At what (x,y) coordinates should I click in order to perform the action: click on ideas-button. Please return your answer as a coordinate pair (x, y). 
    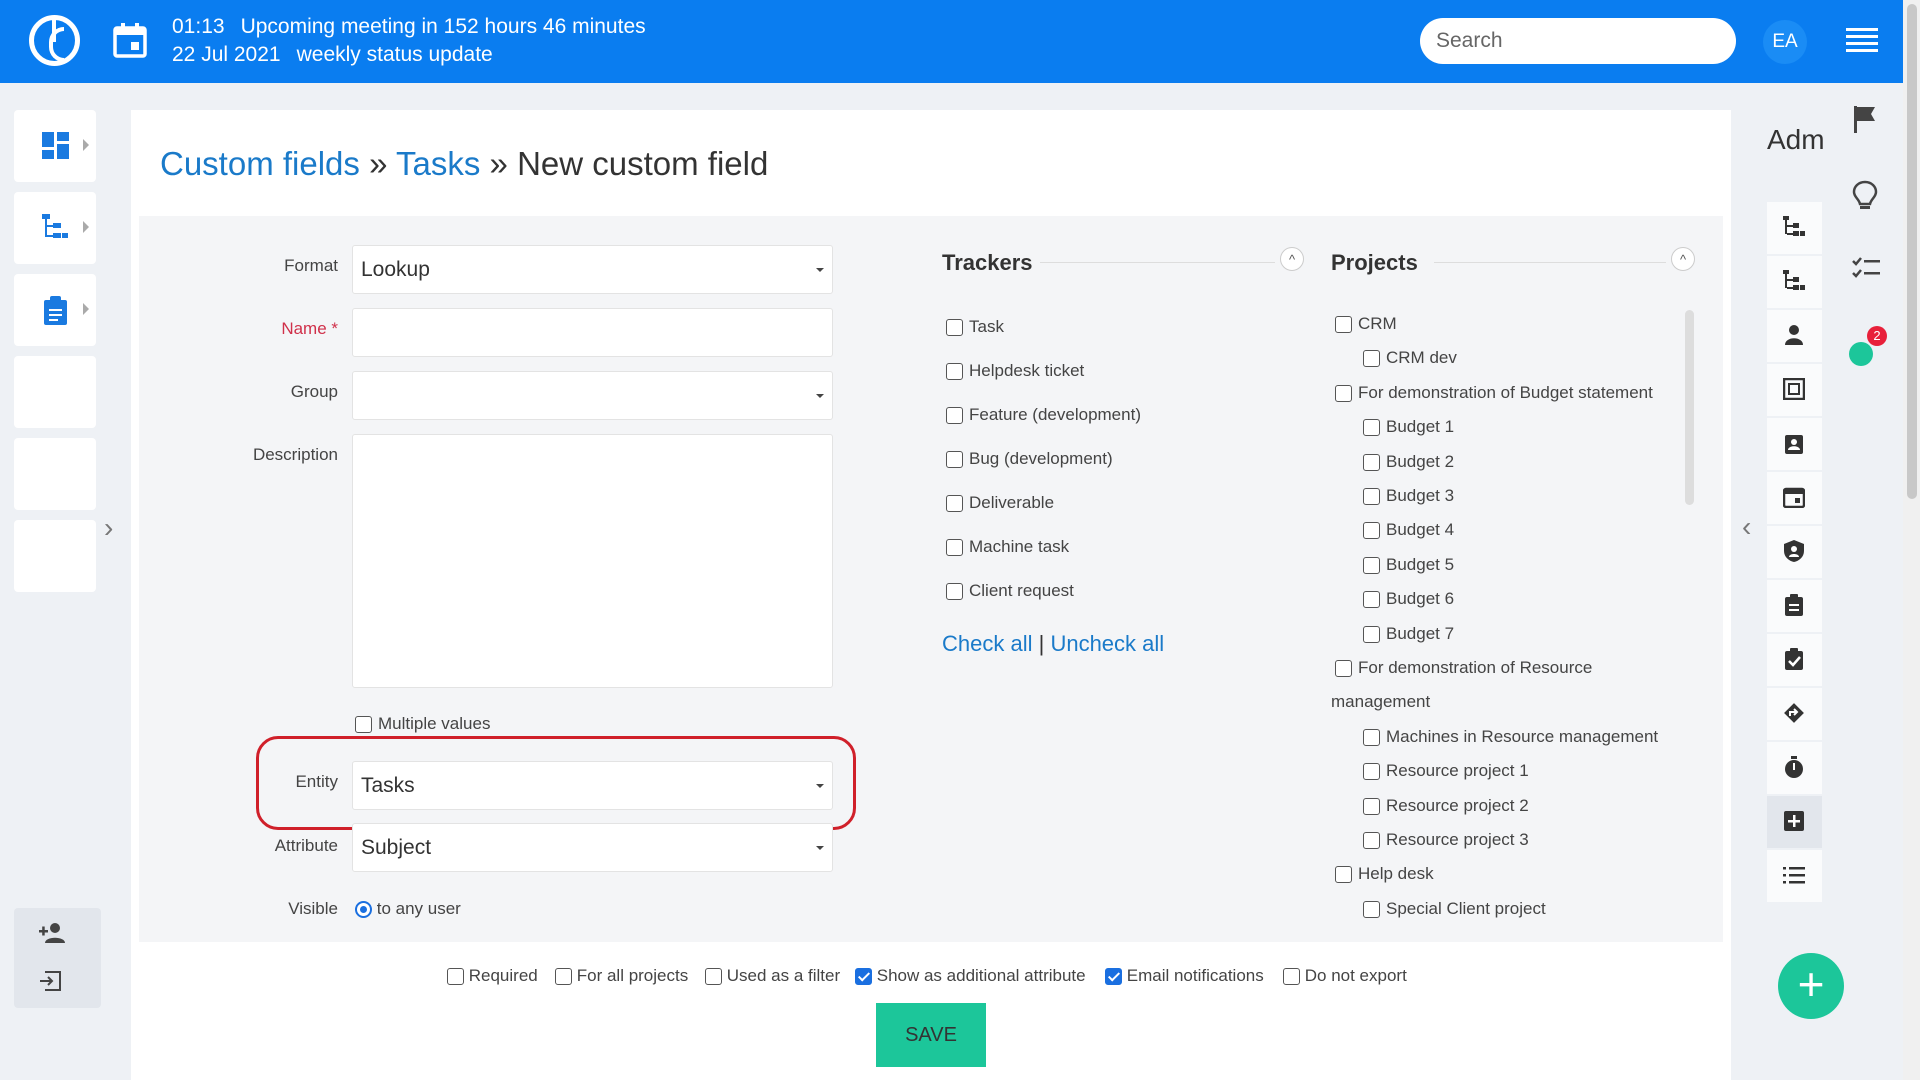
    Looking at the image, I should click on (1865, 214).